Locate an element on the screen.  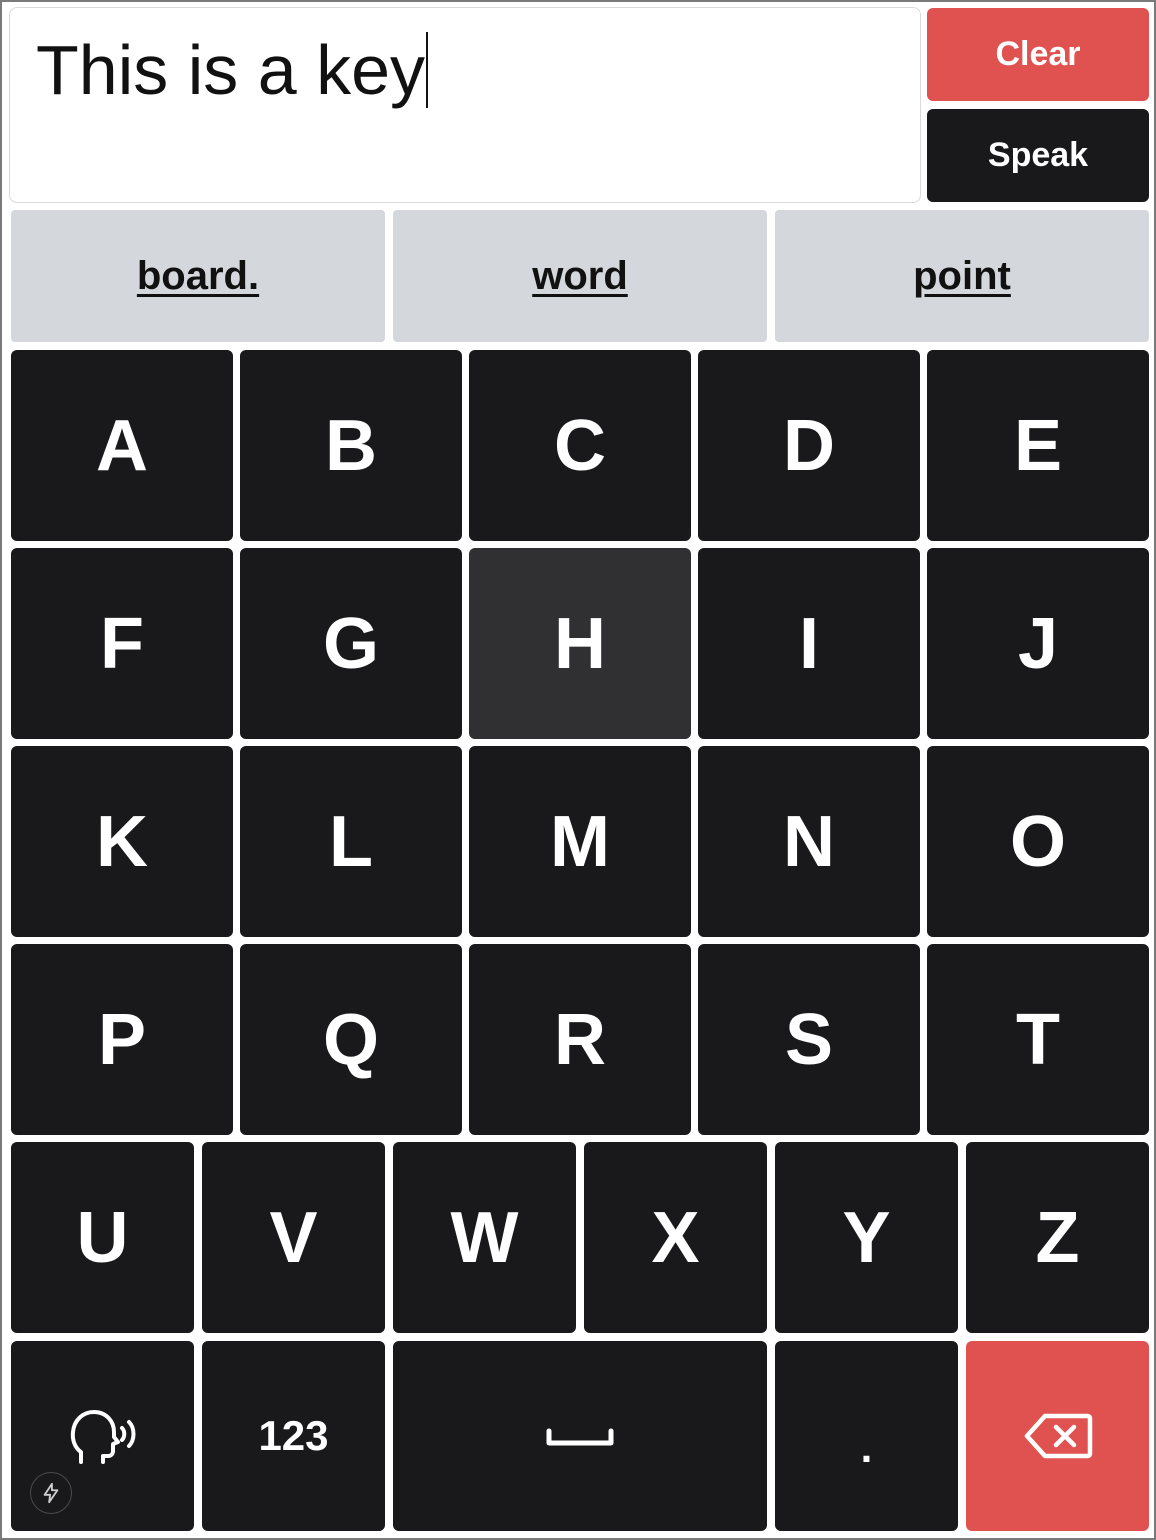
suggestion-3: point is located at coordinates (962, 276).